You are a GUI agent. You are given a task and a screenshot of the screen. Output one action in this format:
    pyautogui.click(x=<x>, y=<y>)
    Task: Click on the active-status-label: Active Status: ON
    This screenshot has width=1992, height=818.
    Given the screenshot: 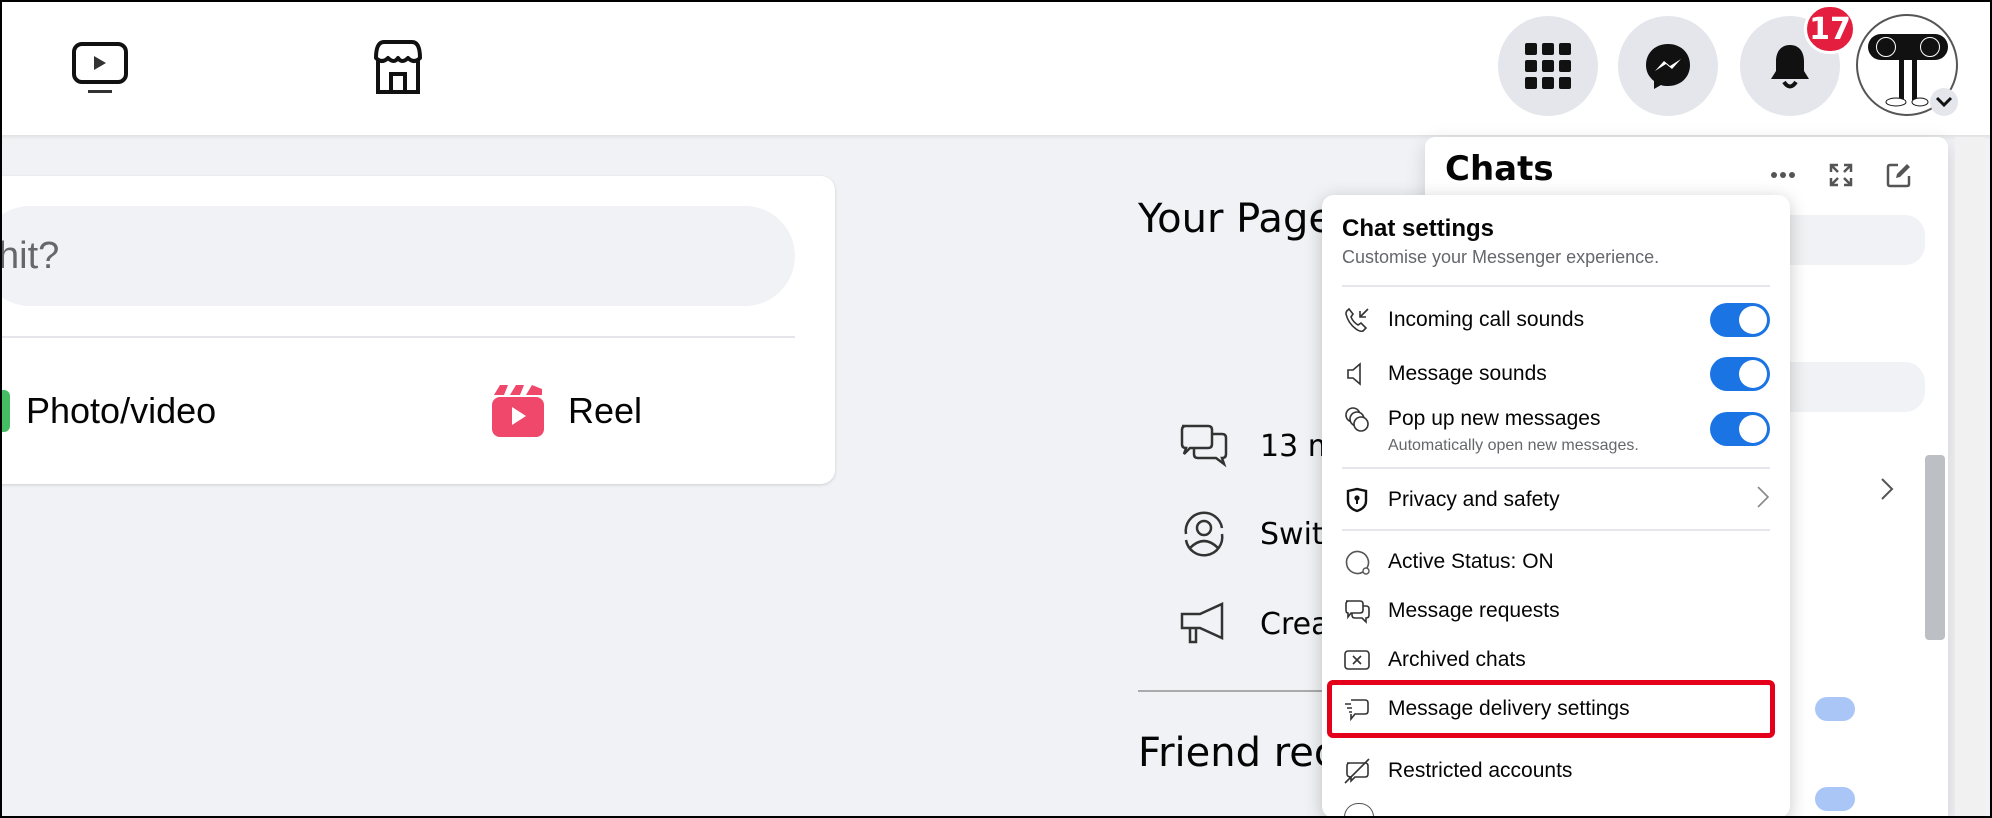 What is the action you would take?
    pyautogui.click(x=1471, y=561)
    